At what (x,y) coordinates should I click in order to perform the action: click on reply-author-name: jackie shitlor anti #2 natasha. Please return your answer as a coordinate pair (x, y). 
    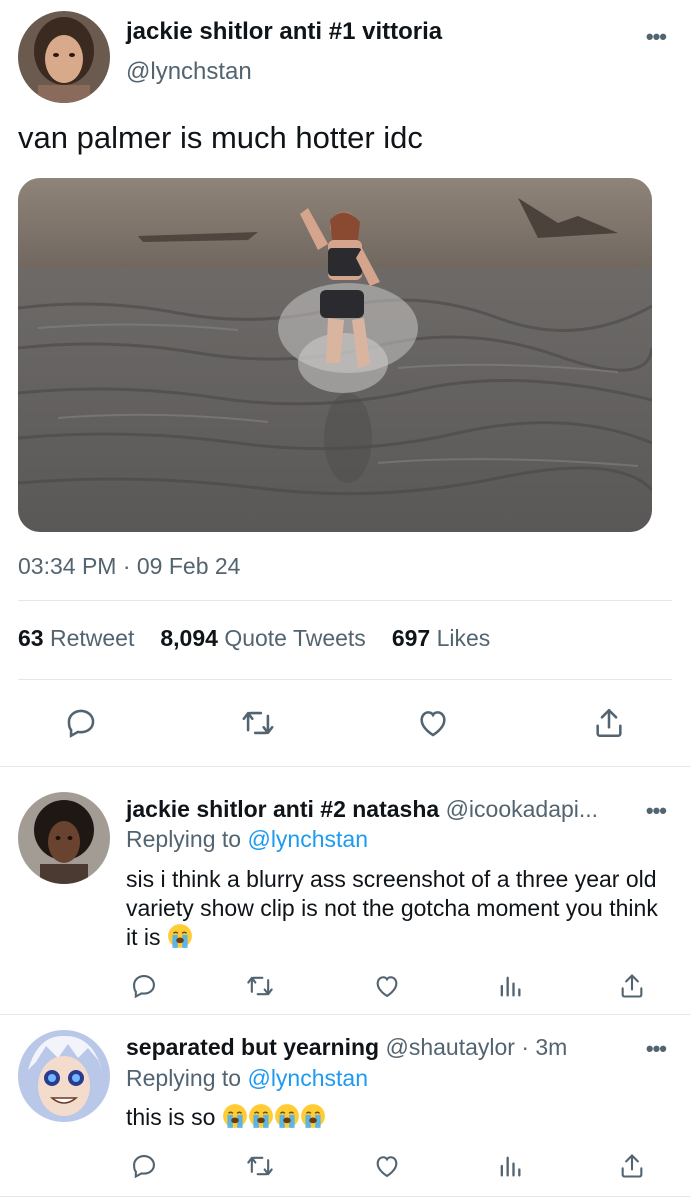
    Looking at the image, I should click on (283, 809).